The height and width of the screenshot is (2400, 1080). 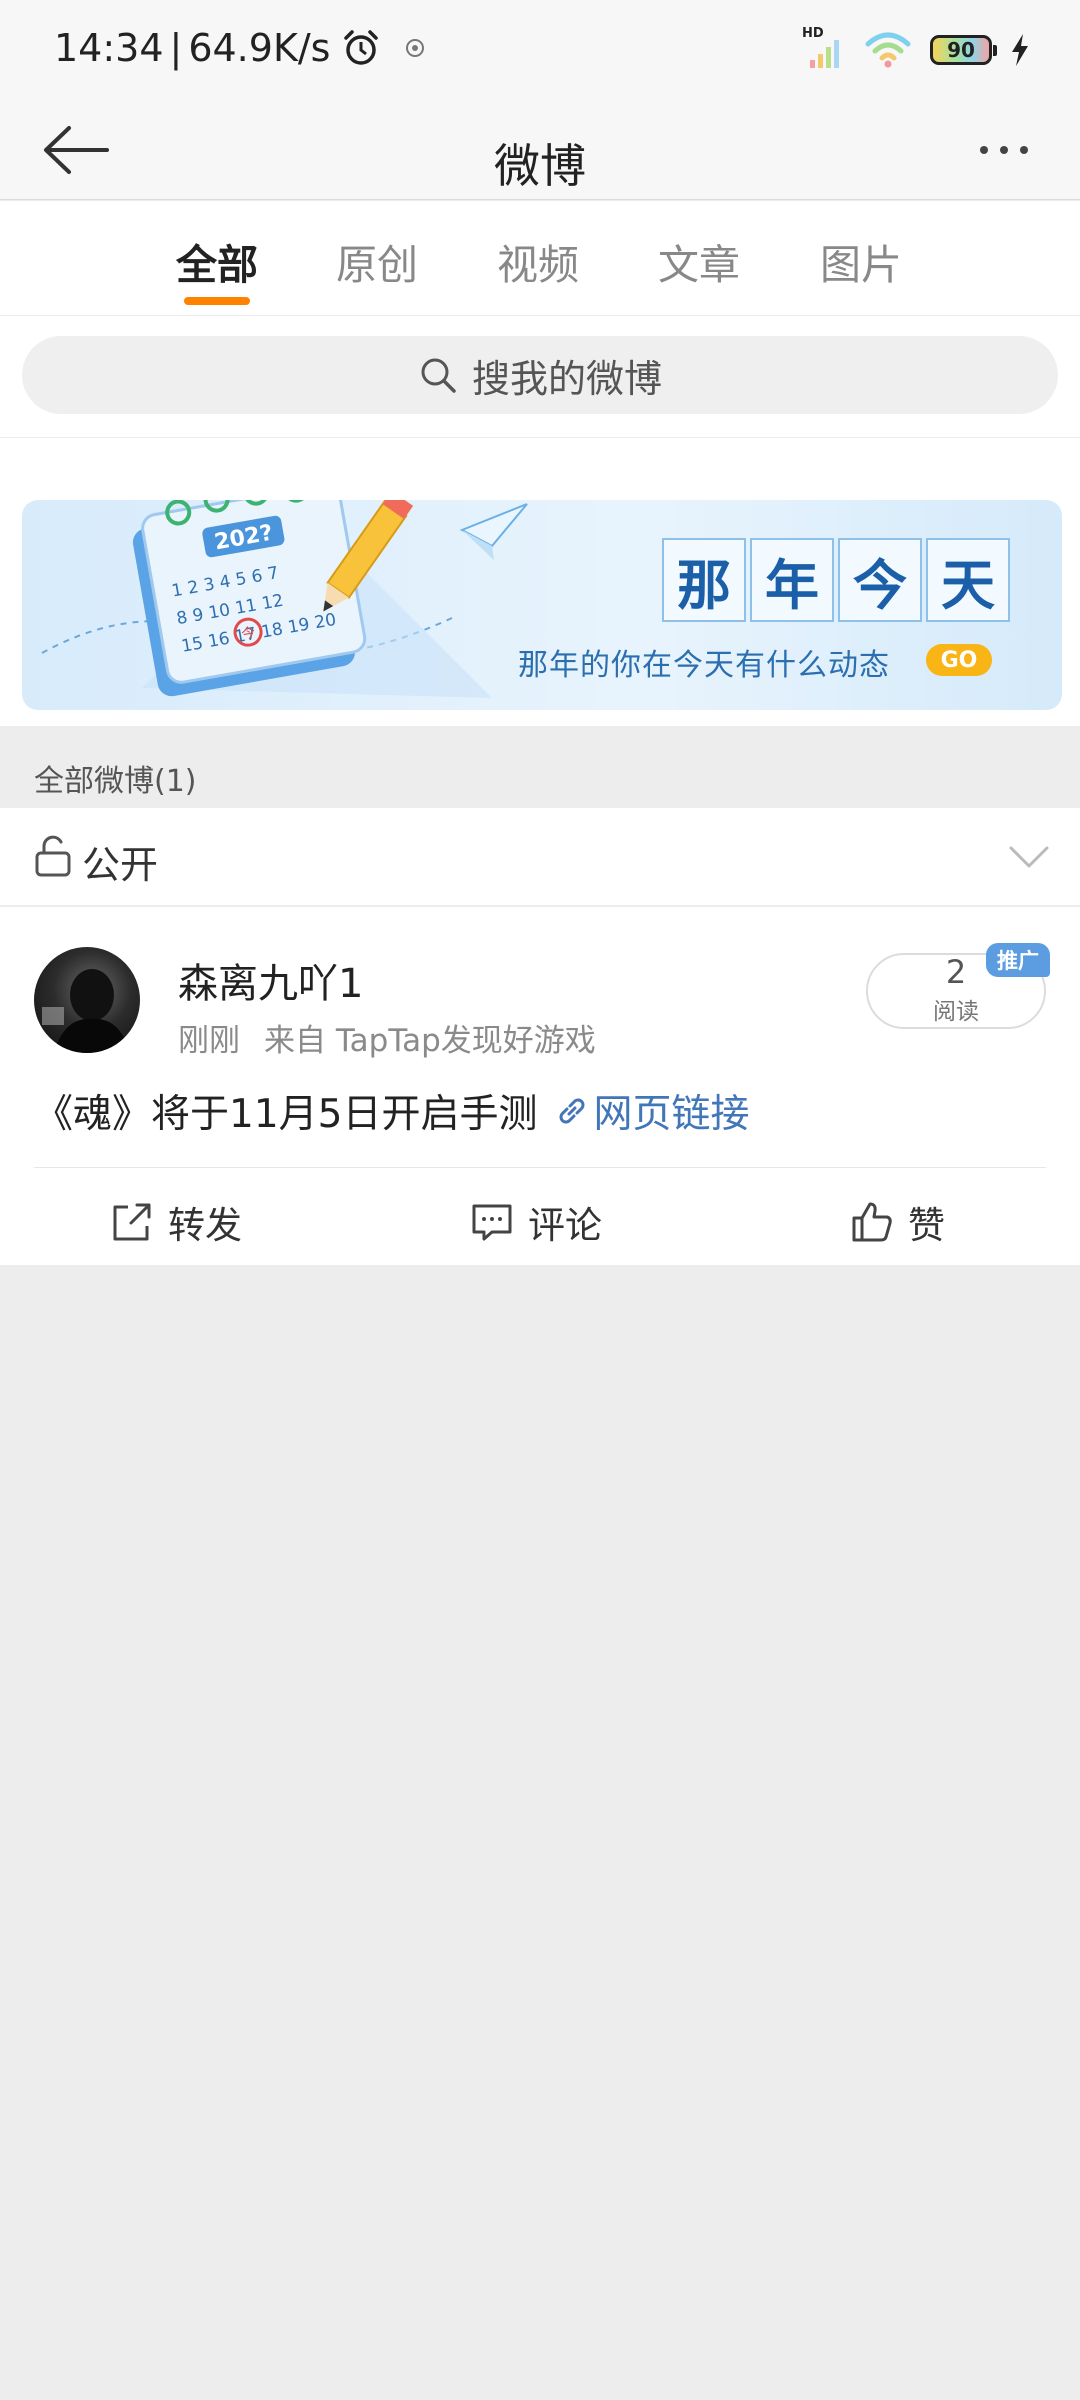 What do you see at coordinates (438, 375) in the screenshot?
I see `search-icon` at bounding box center [438, 375].